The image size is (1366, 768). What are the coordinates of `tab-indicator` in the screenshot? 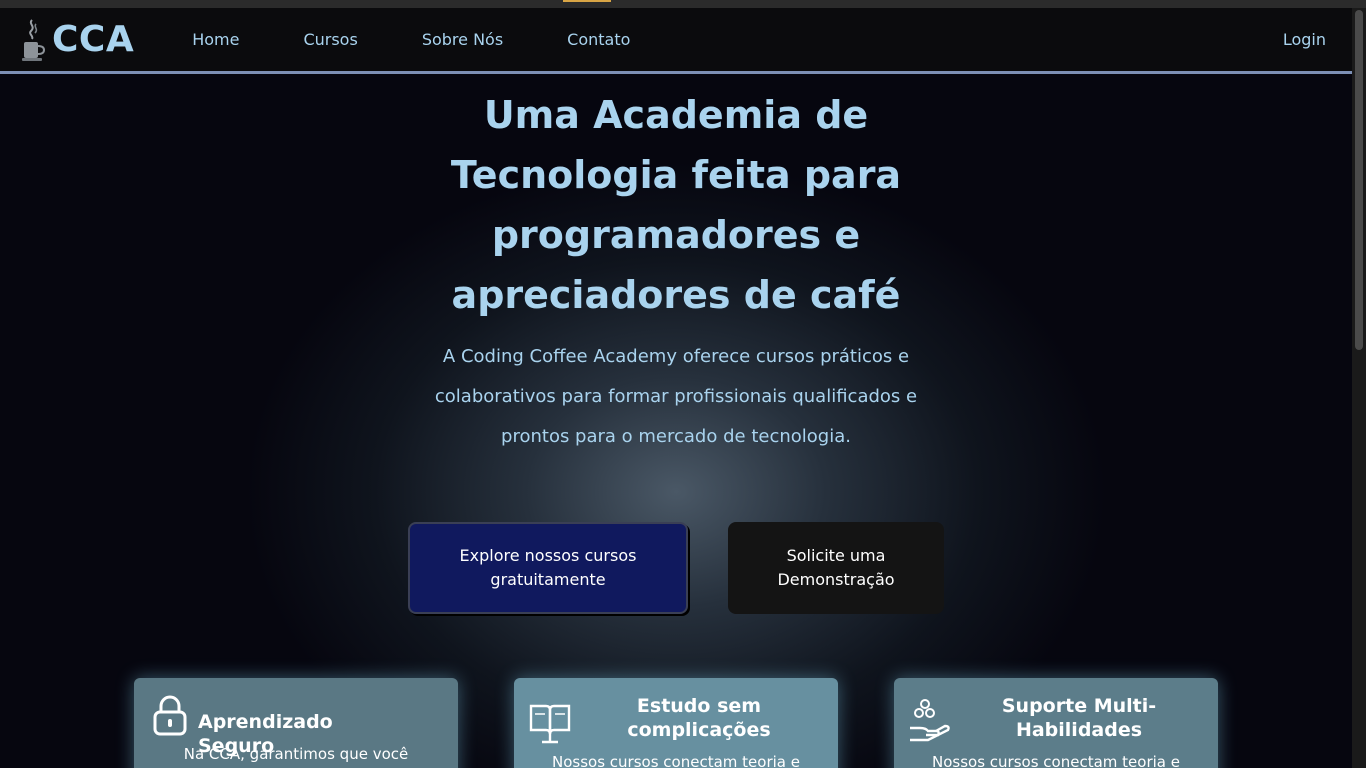 It's located at (587, 1).